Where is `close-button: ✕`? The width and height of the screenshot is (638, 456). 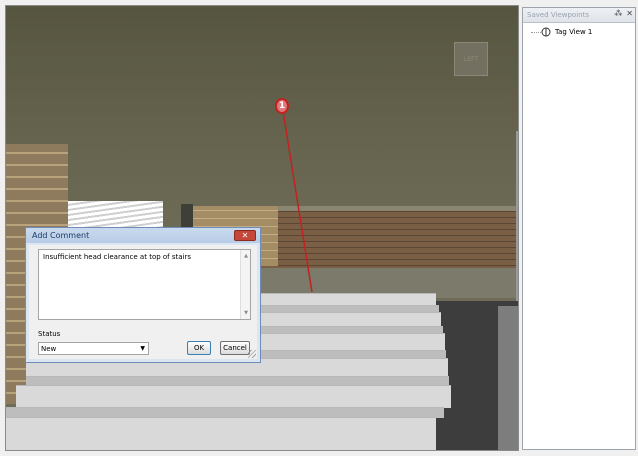 close-button: ✕ is located at coordinates (245, 235).